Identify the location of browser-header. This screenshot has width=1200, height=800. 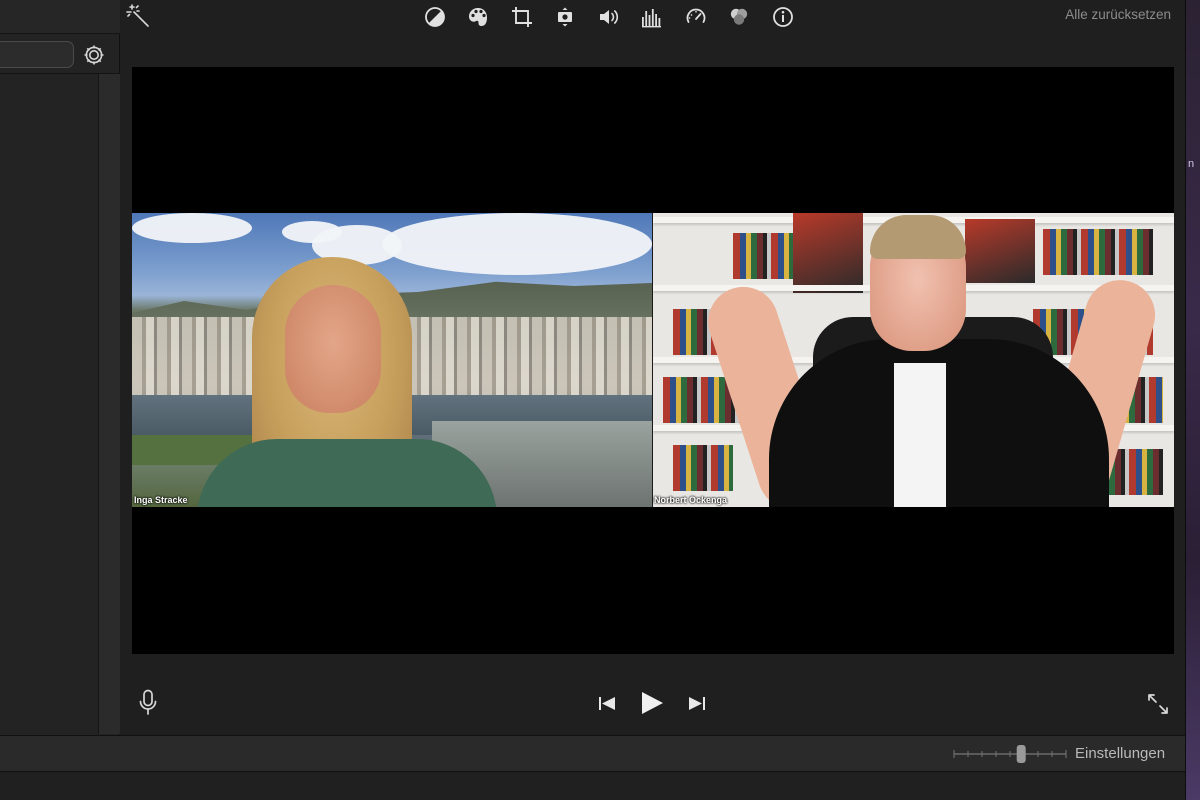
(60, 17).